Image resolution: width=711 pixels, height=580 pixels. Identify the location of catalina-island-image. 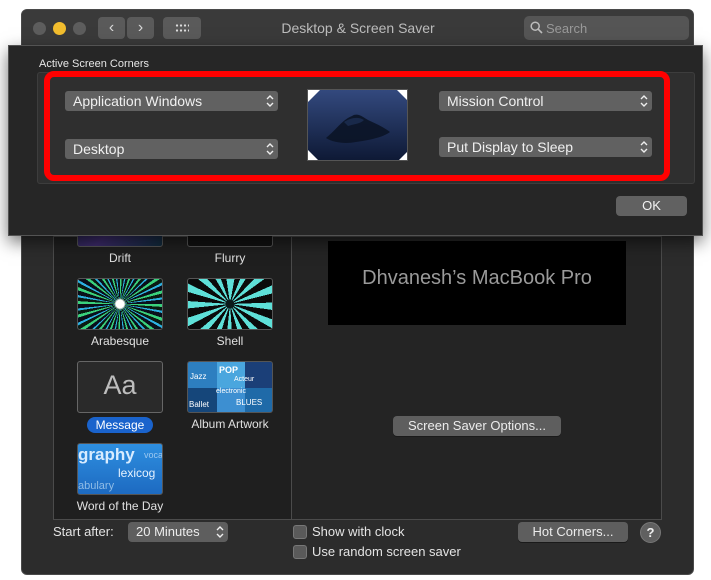
(357, 125).